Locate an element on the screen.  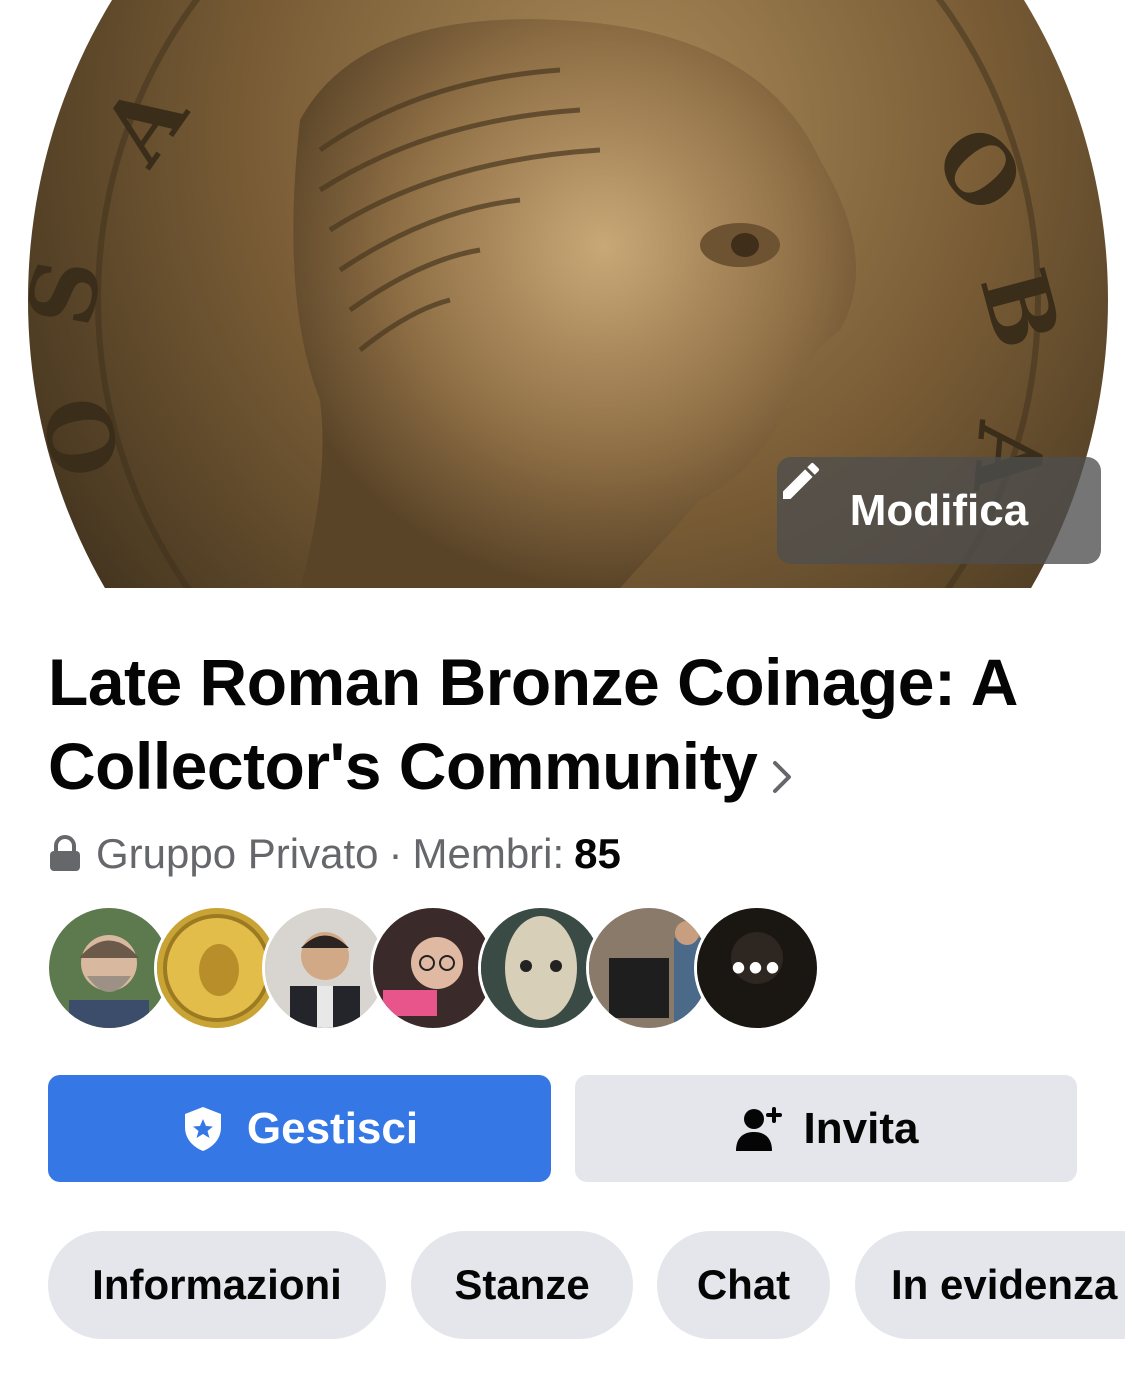
tab-in-evidenza: In evidenza is located at coordinates (990, 1285).